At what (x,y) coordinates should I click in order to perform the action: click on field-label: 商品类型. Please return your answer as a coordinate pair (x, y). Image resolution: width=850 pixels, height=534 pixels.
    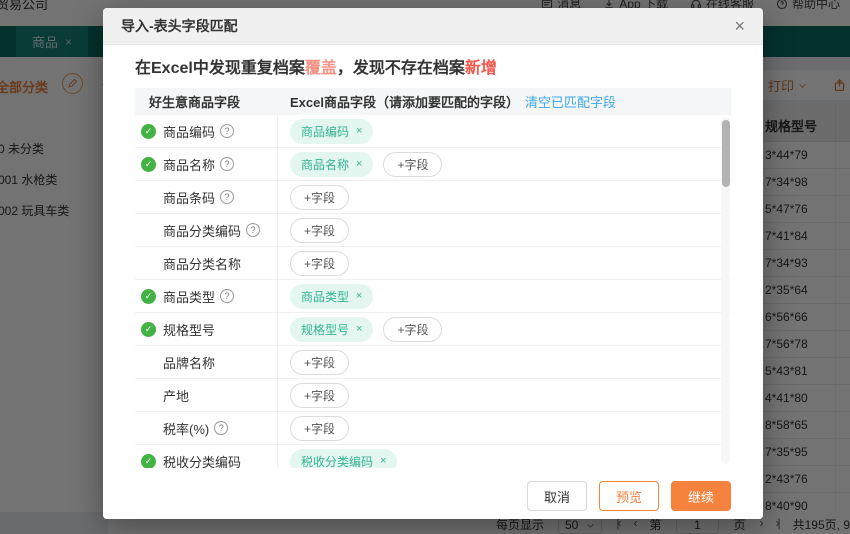
    Looking at the image, I should click on (189, 297).